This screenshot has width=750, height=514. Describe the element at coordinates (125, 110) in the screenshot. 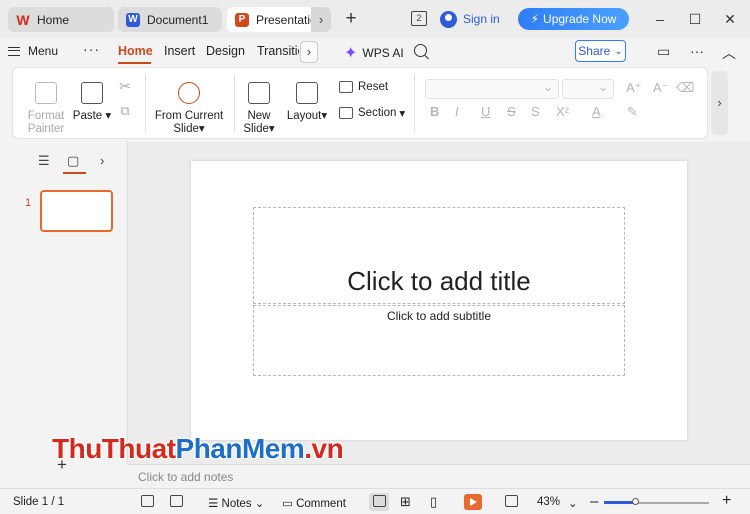

I see `copy-icon: ⧉` at that location.